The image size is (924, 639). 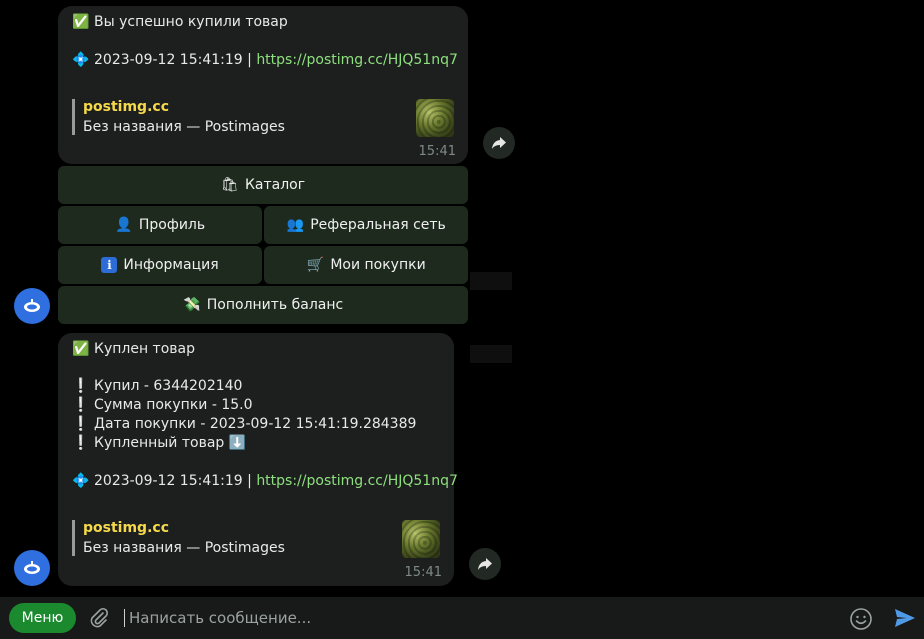 I want to click on menu-button: Меню, so click(x=42, y=618).